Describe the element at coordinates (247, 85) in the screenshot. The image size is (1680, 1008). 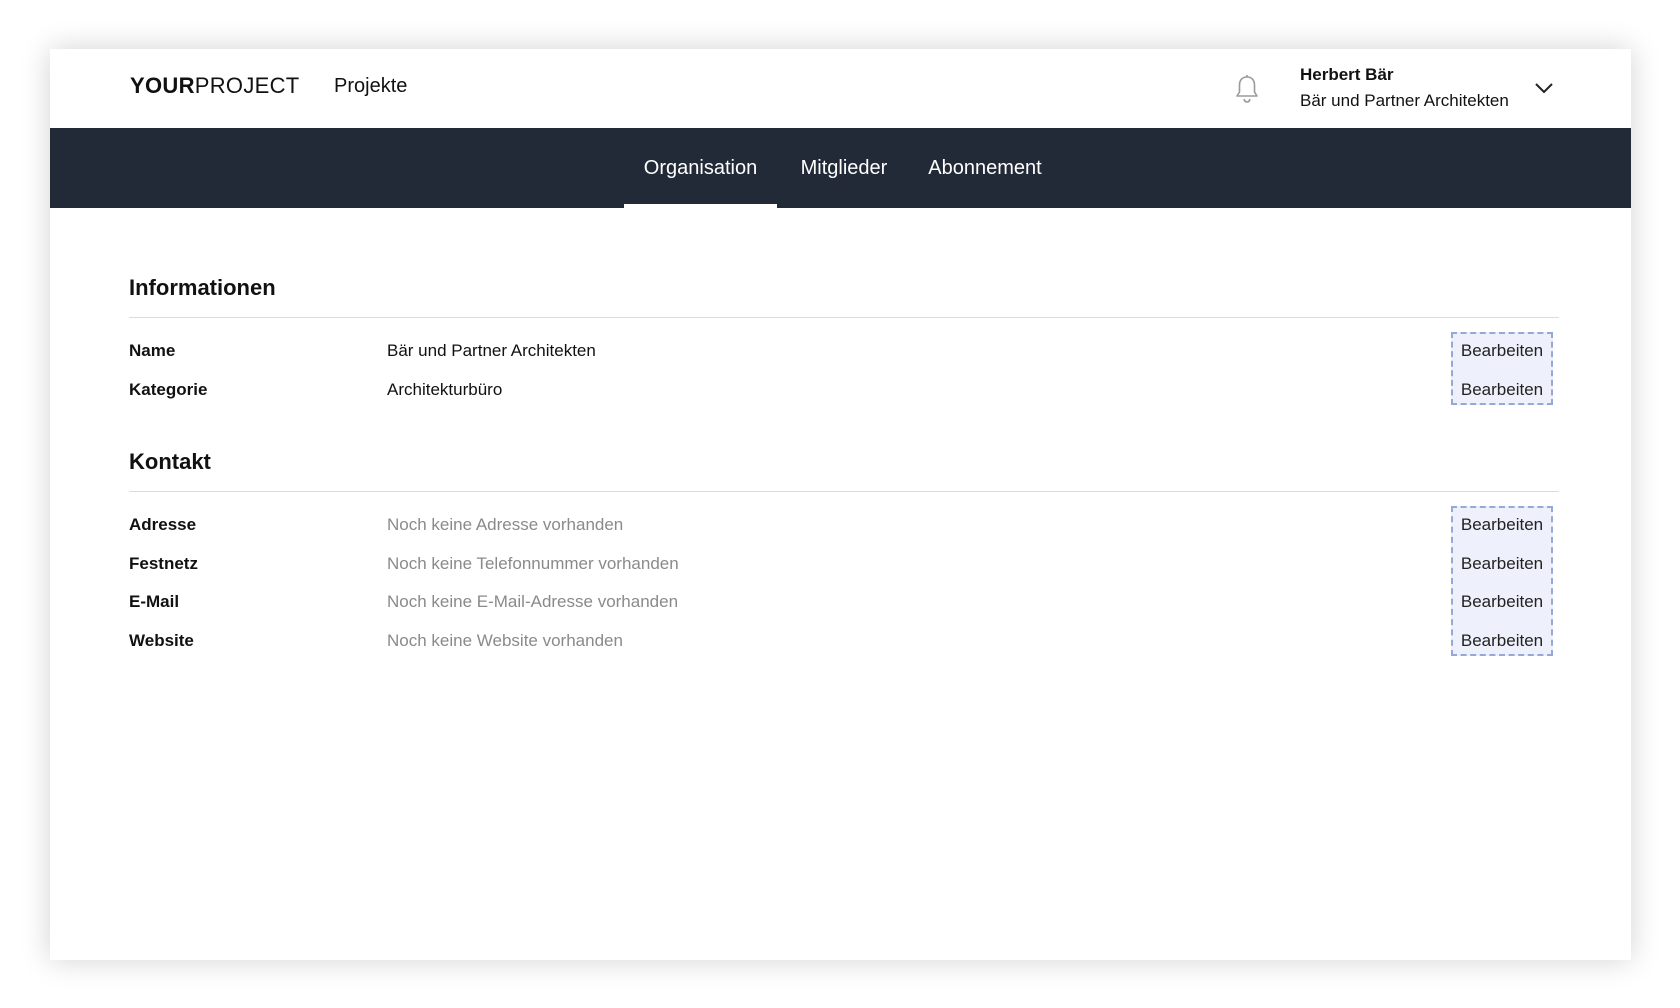
I see `logo-light-text: PROJECT` at that location.